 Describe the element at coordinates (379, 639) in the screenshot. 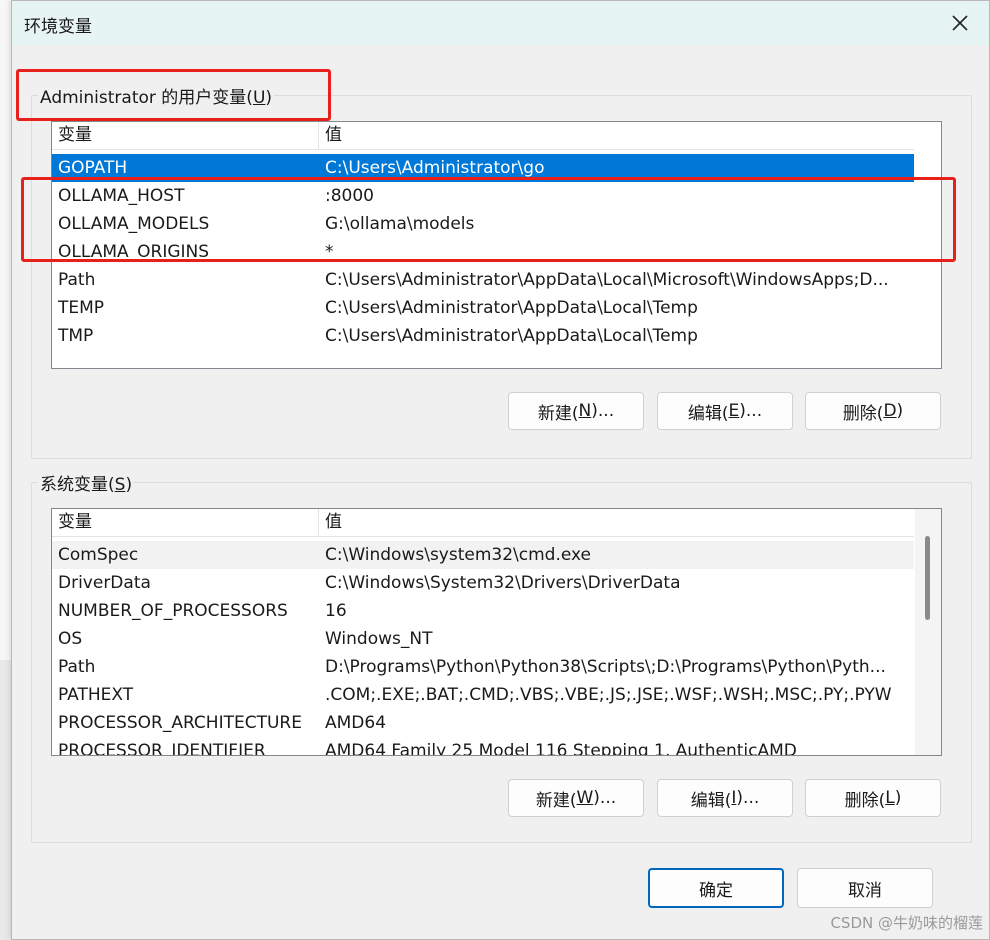

I see `variable-value-cell: Windows_NT` at that location.